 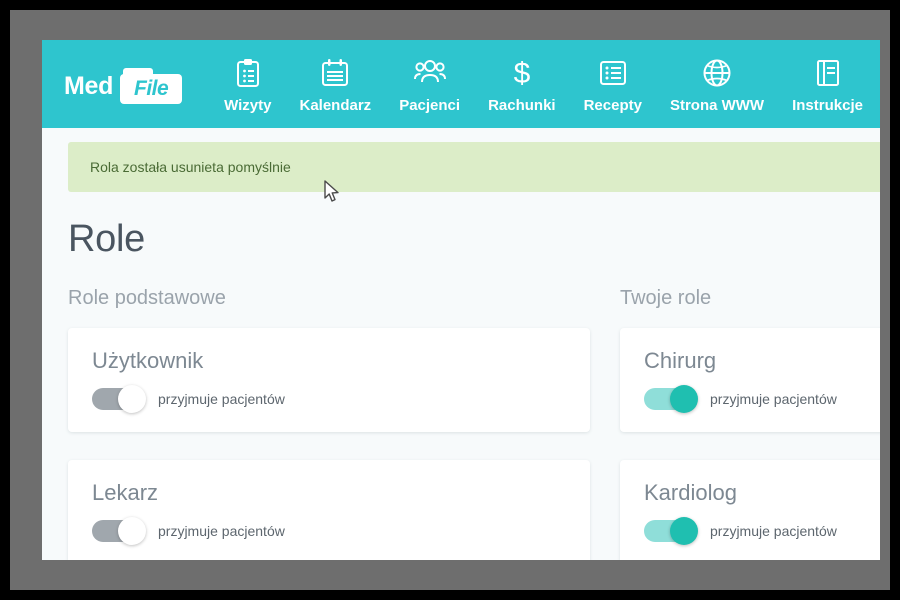 I want to click on alert-message: Rola została usunieta pomyślnie, so click(x=190, y=167).